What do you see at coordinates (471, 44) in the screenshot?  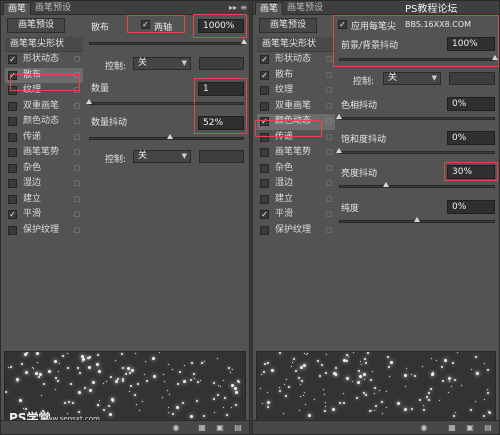 I see `fg-bg-jitter-value-field: 100%` at bounding box center [471, 44].